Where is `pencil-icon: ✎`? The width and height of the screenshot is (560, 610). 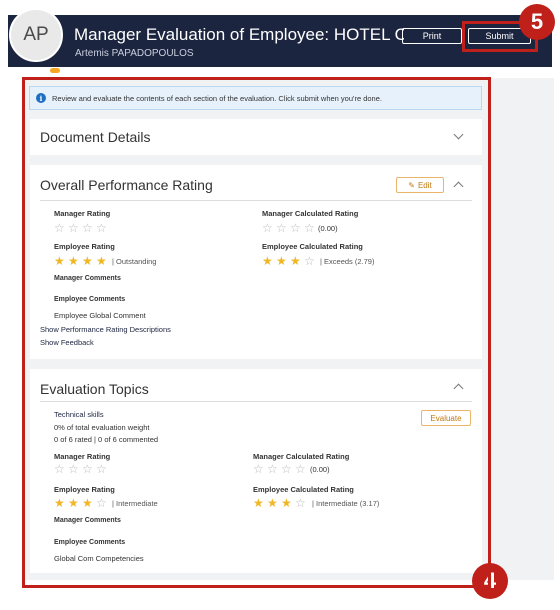
pencil-icon: ✎ is located at coordinates (411, 185).